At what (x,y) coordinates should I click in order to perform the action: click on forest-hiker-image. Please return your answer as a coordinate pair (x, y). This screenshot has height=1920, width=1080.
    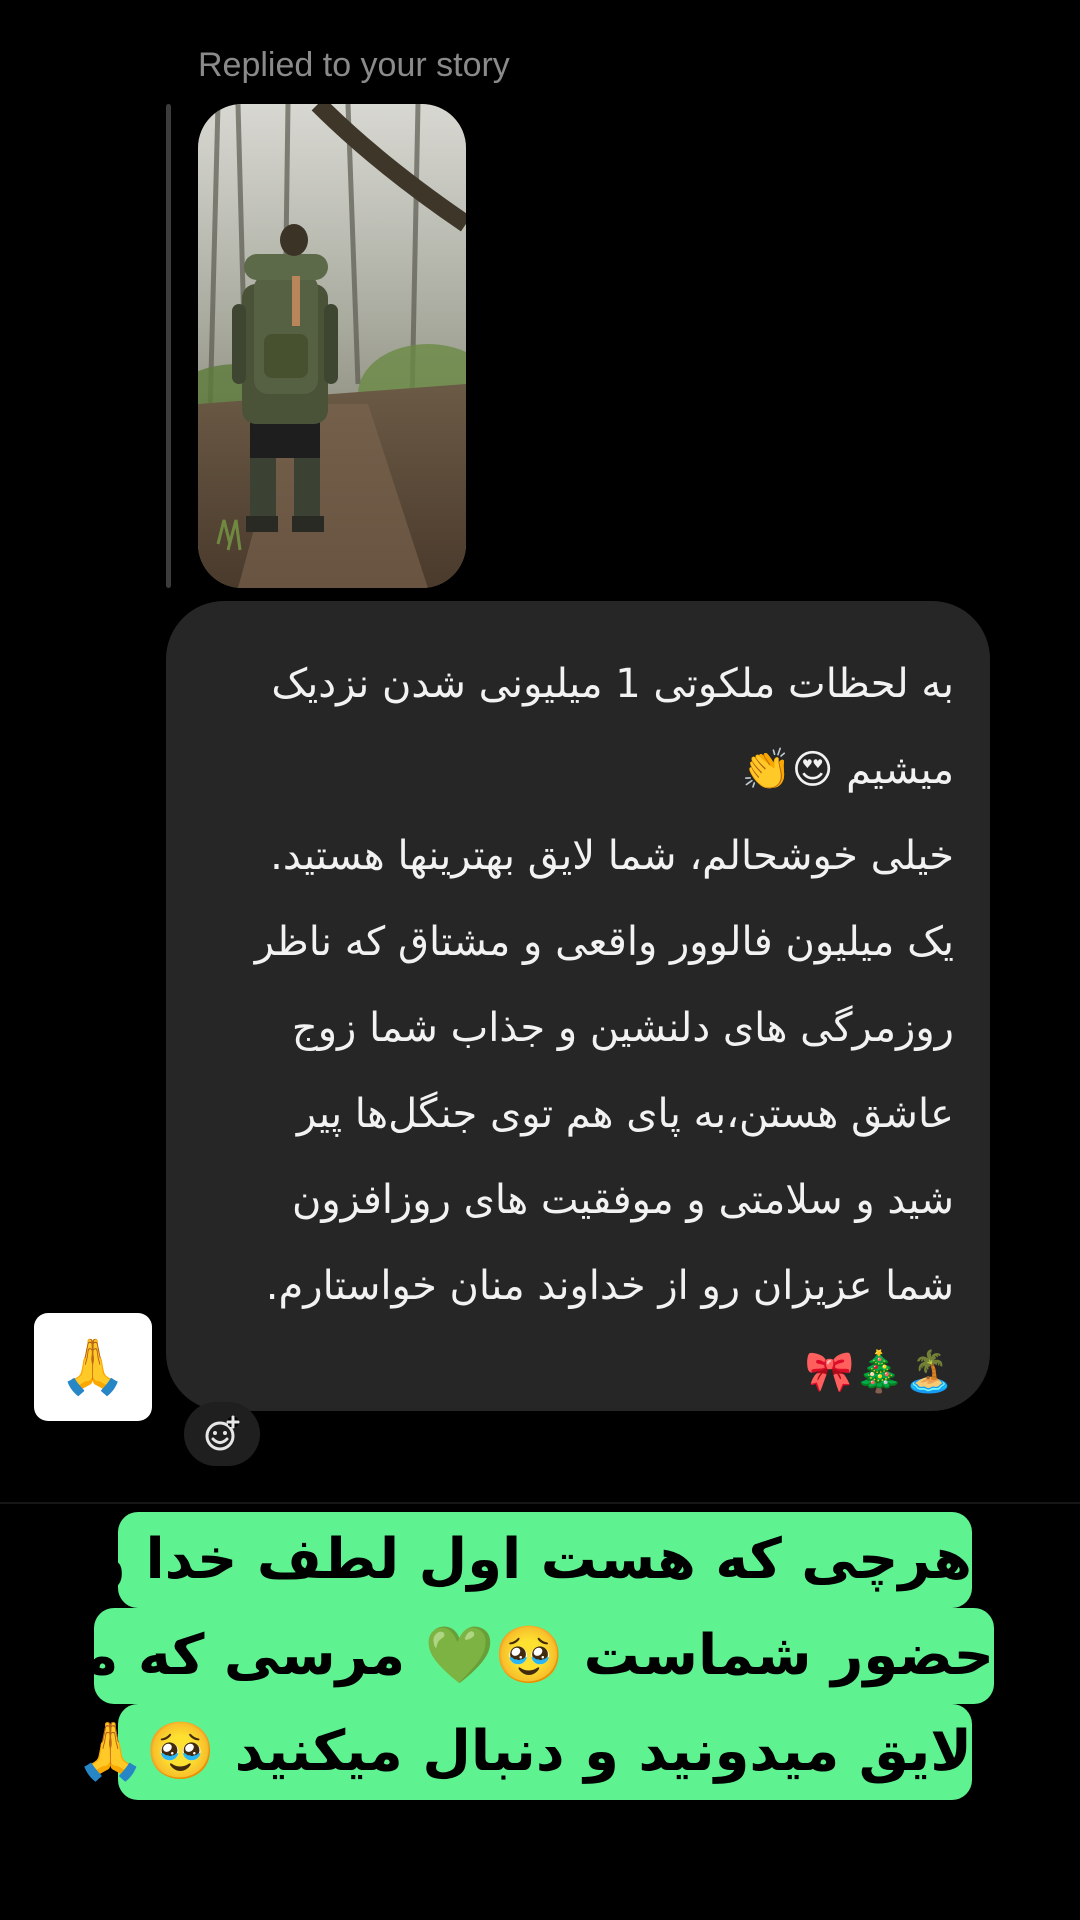
    Looking at the image, I should click on (332, 346).